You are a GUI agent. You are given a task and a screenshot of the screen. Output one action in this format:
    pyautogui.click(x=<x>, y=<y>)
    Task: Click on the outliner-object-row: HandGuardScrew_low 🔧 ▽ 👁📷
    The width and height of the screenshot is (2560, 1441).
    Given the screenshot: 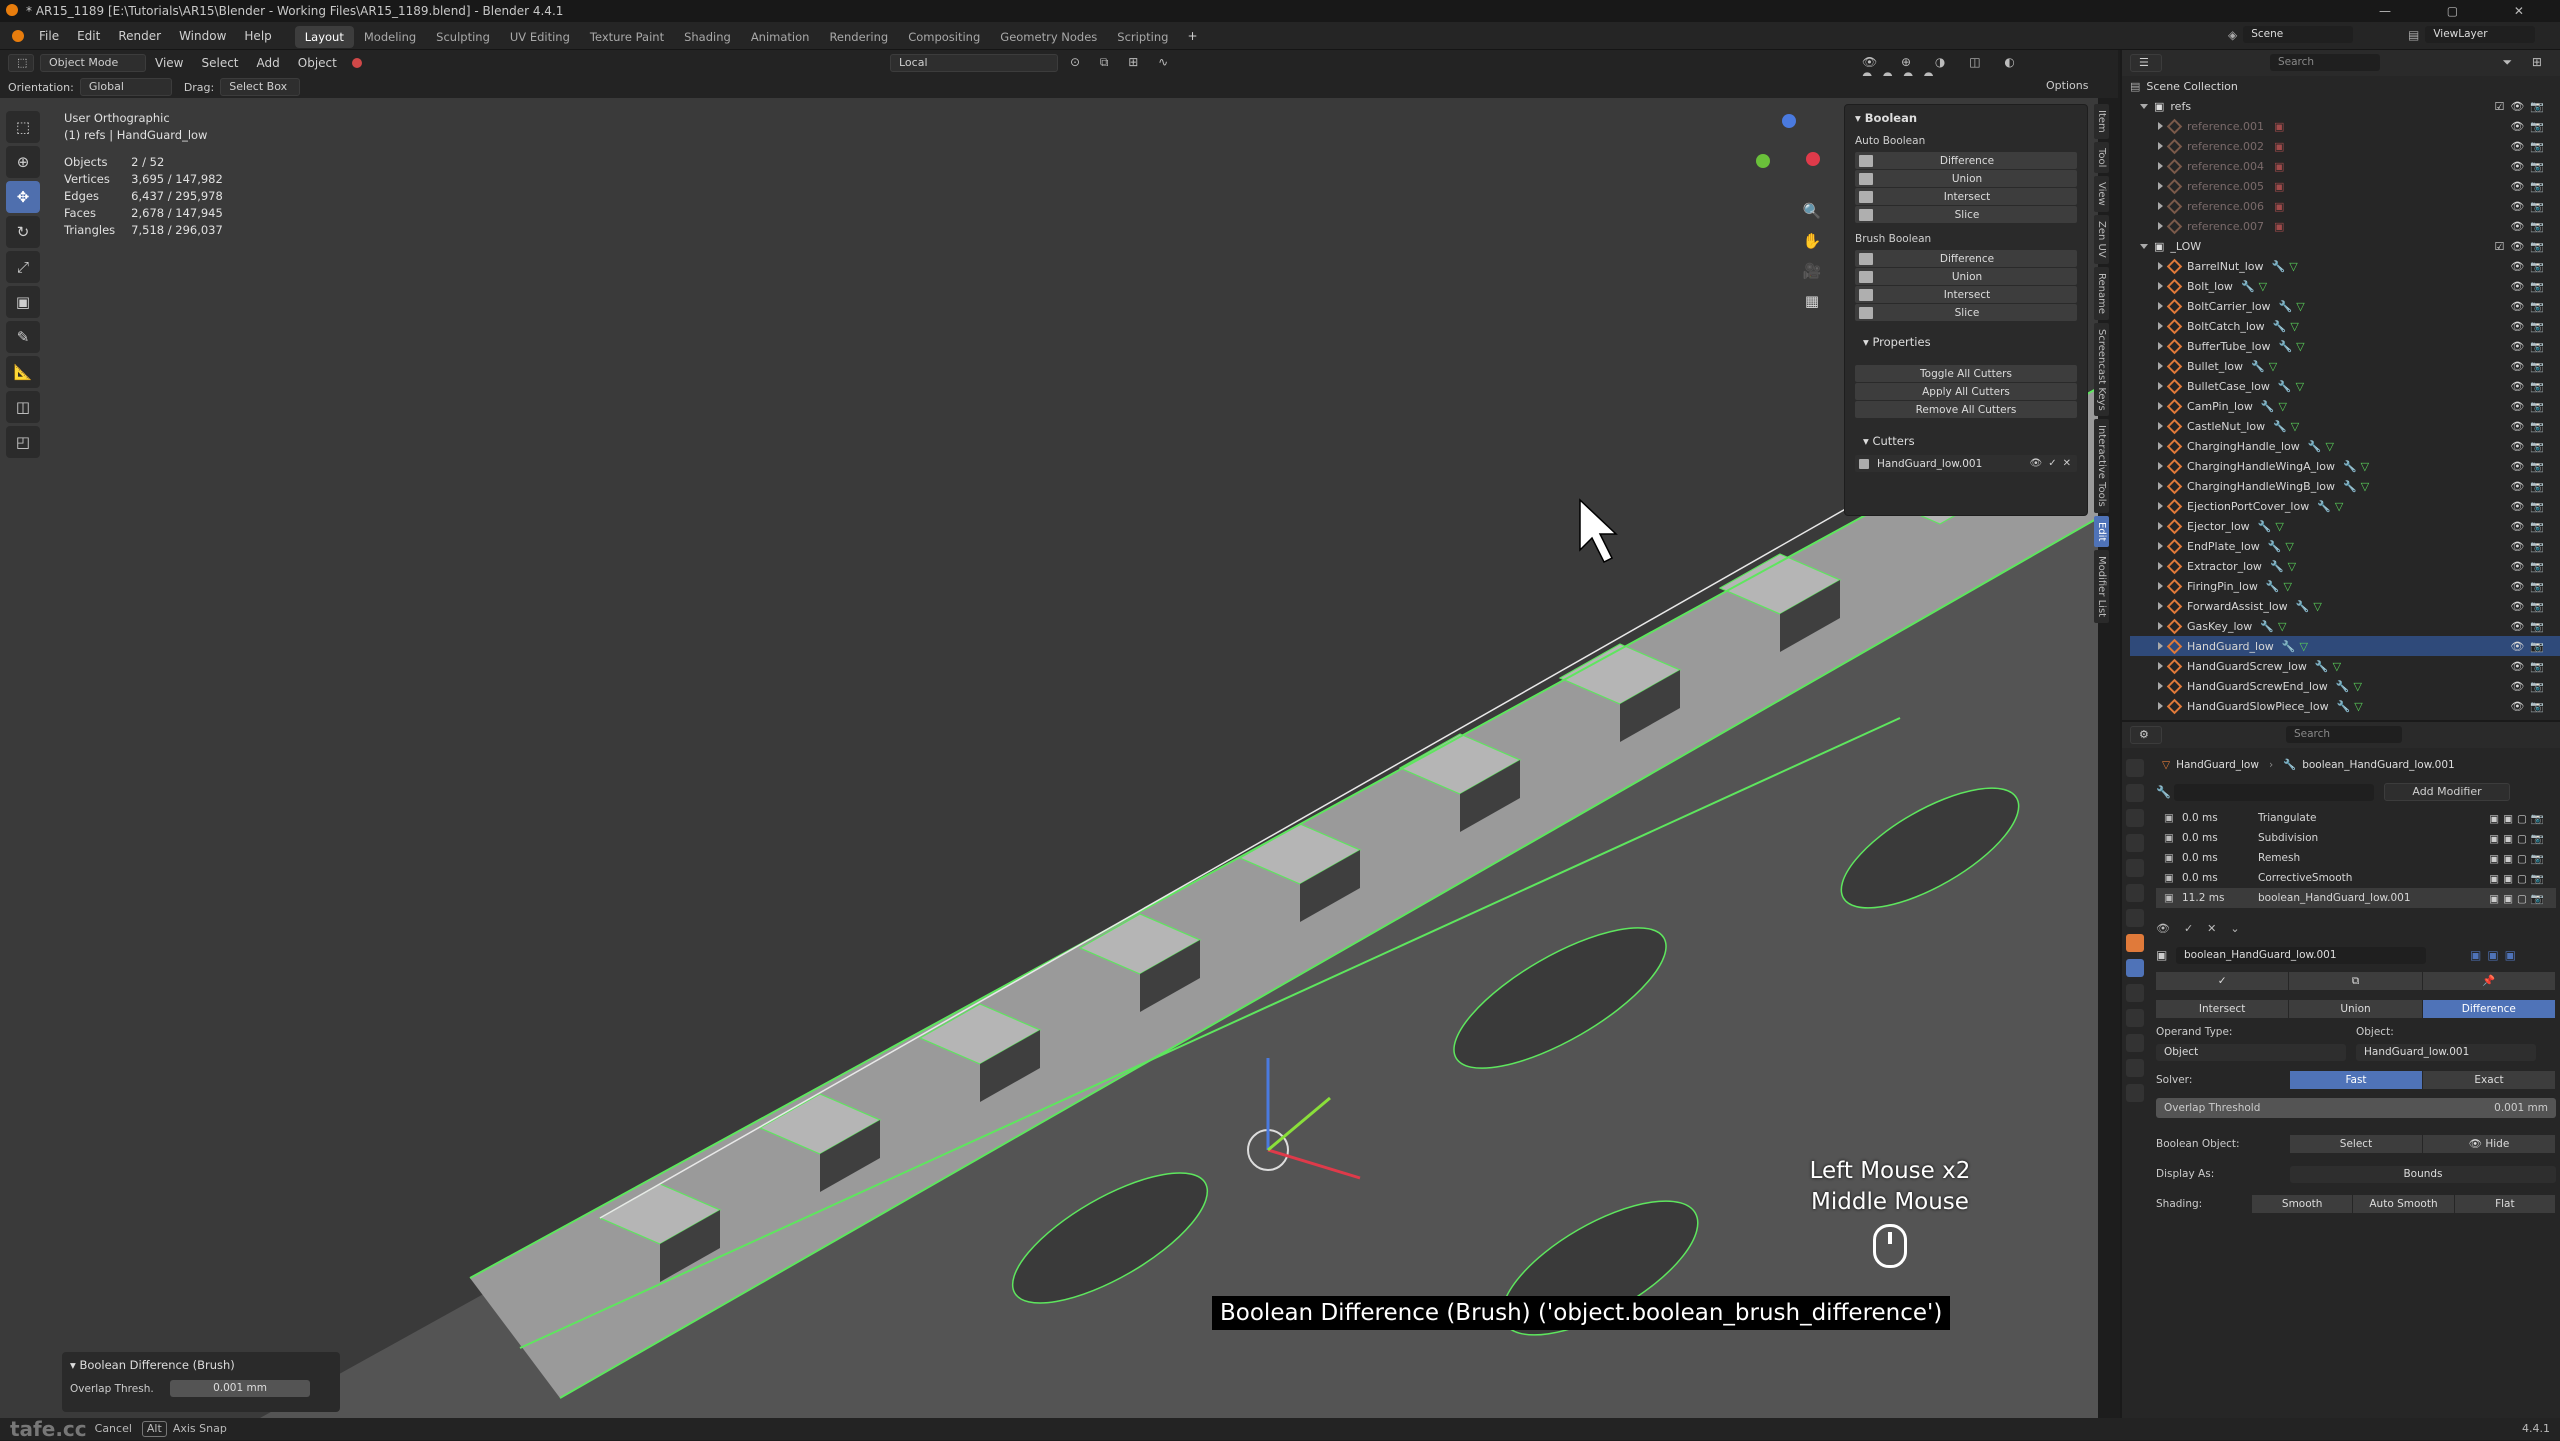 What is the action you would take?
    pyautogui.click(x=2345, y=666)
    